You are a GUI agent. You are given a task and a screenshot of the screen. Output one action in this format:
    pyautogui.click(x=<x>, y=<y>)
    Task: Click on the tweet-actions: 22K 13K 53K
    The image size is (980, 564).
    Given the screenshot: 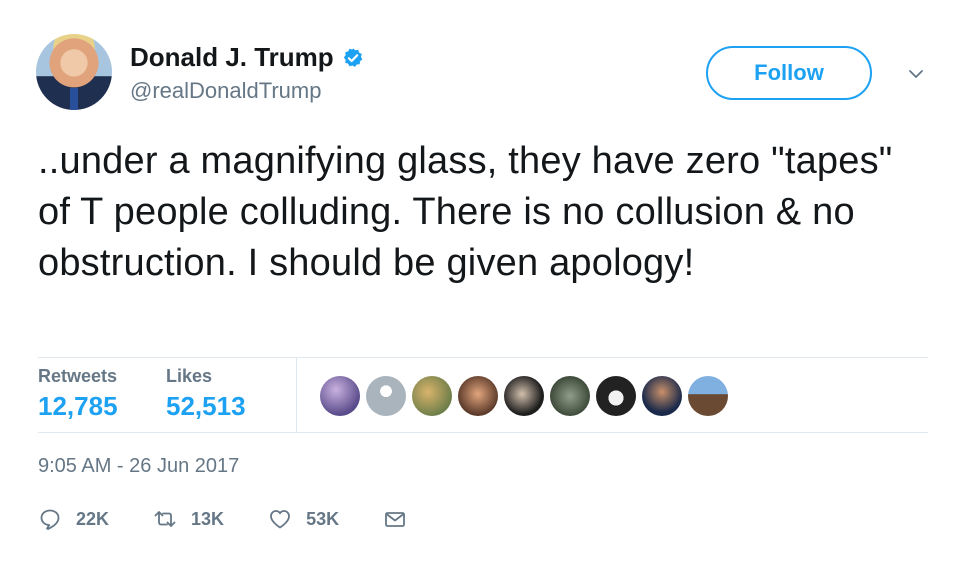 What is the action you would take?
    pyautogui.click(x=244, y=519)
    